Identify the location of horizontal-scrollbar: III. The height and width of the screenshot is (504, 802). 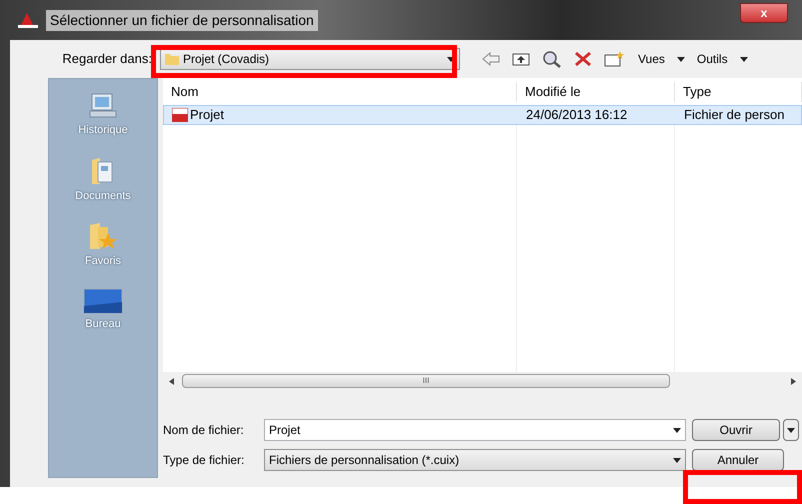
(482, 381).